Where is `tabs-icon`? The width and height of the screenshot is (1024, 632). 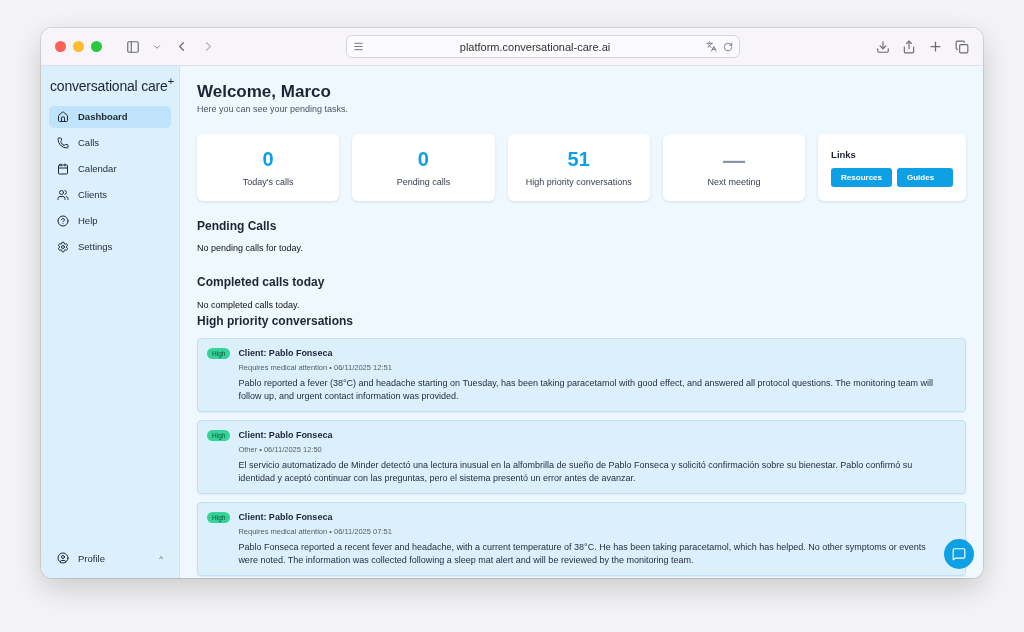
tabs-icon is located at coordinates (962, 46).